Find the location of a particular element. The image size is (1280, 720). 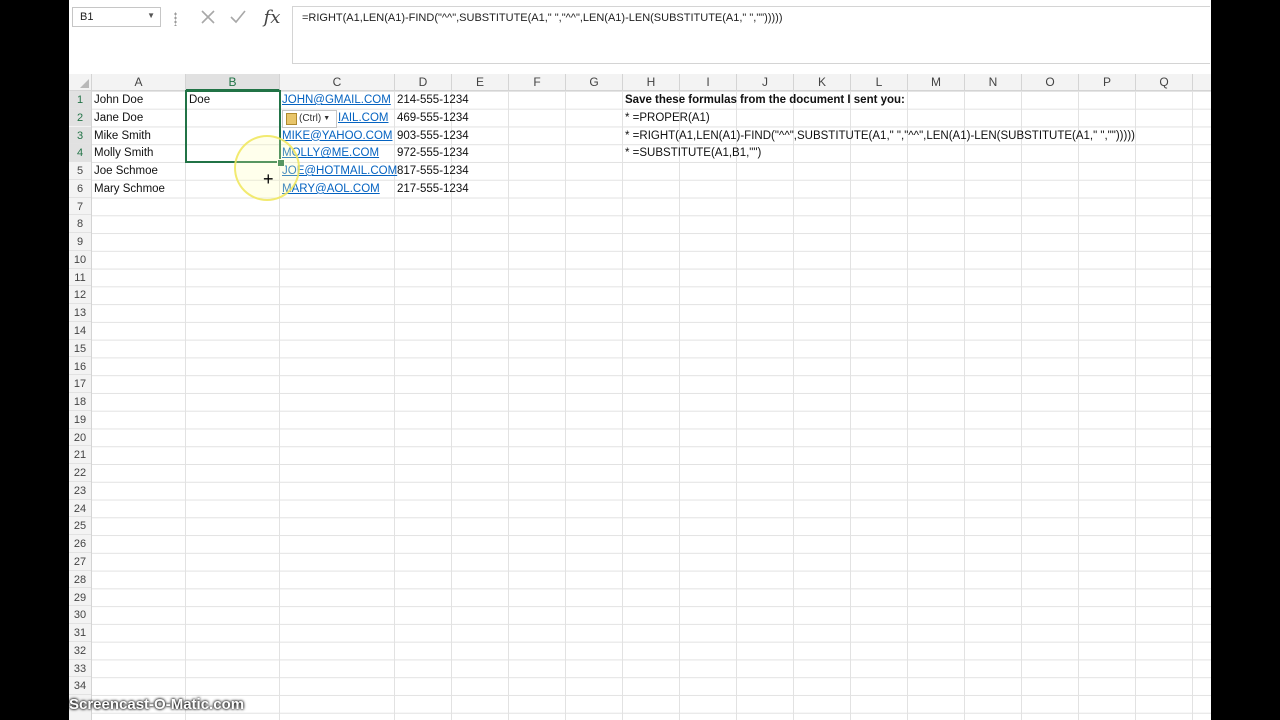

watermark: Screencast-O-Matic.com is located at coordinates (157, 704).